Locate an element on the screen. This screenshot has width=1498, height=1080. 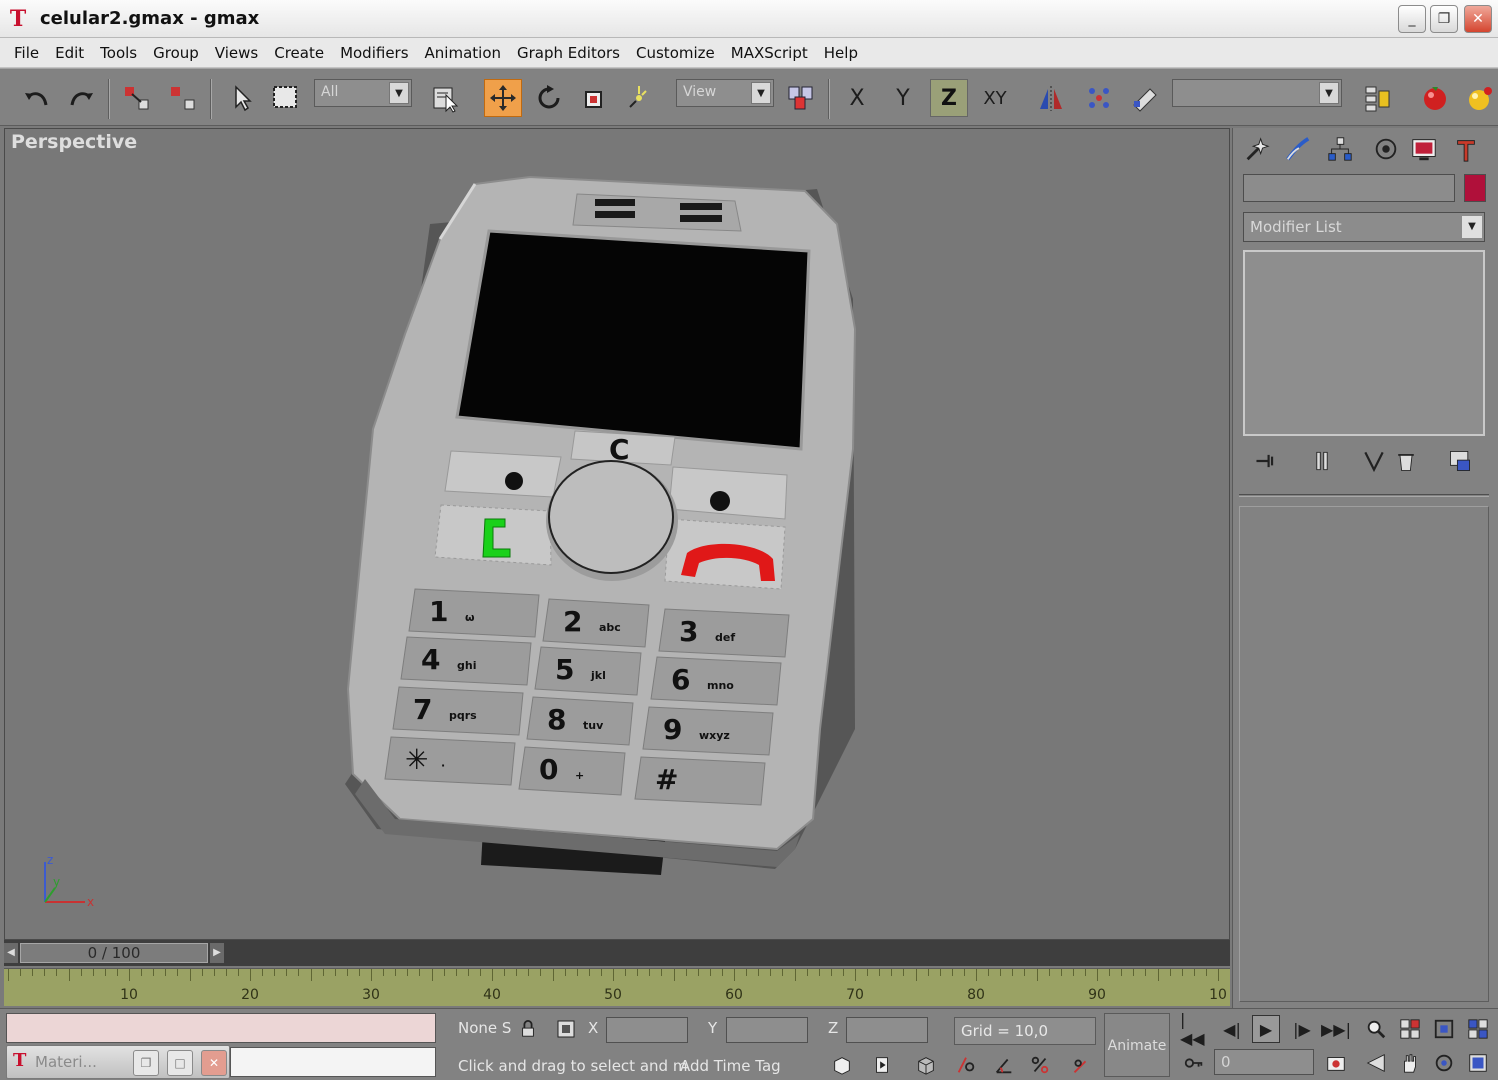
display-icon is located at coordinates (1424, 149).